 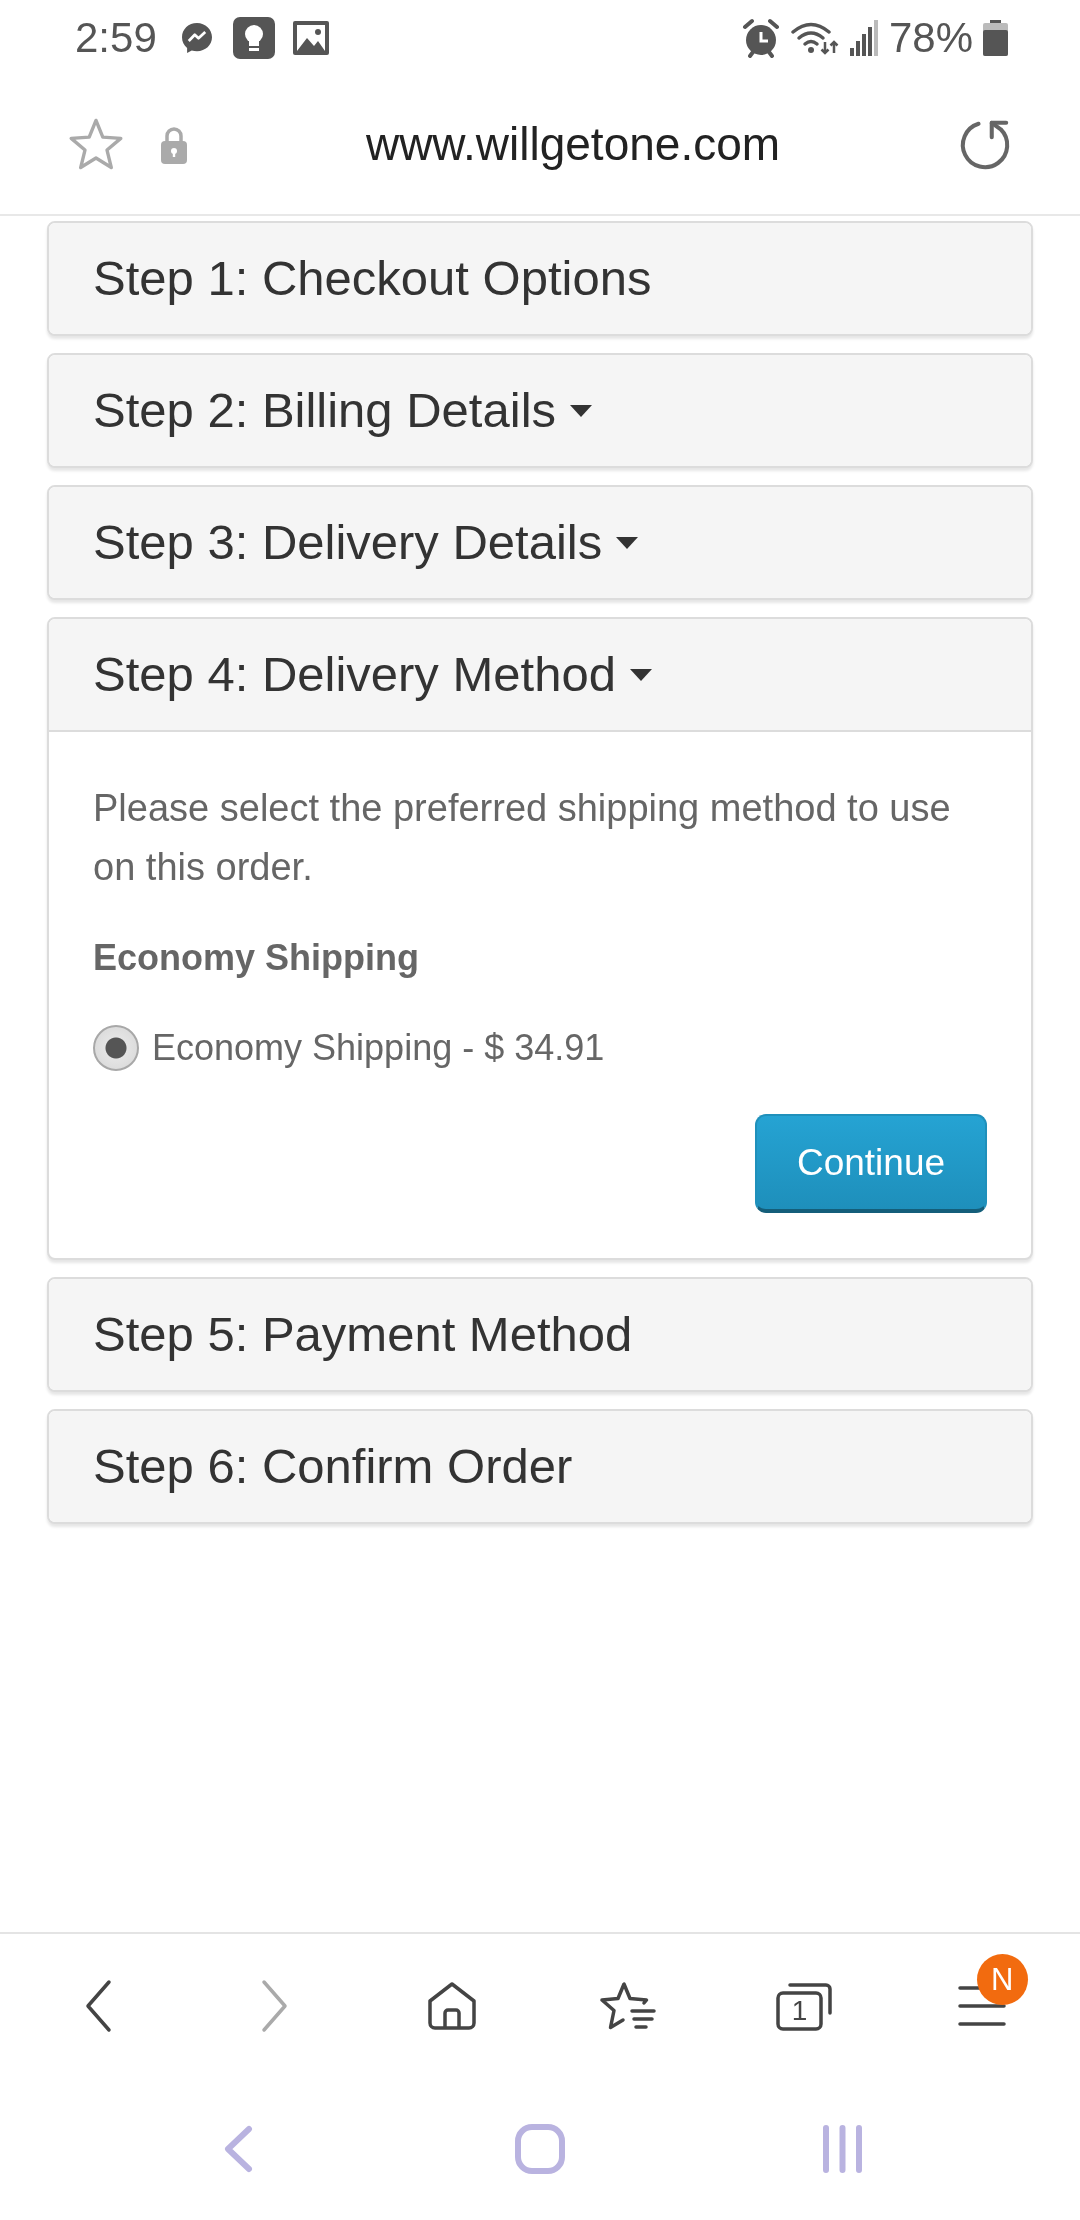 I want to click on home-button, so click(x=451, y=2005).